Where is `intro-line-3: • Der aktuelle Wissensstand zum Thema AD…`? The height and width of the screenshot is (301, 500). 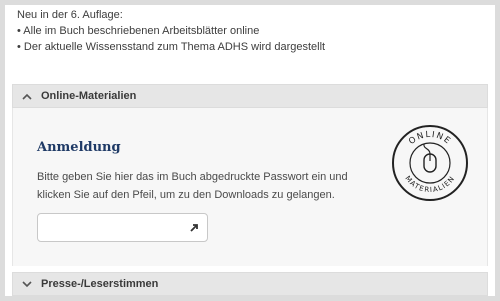 intro-line-3: • Der aktuelle Wissensstand zum Thema AD… is located at coordinates (171, 47).